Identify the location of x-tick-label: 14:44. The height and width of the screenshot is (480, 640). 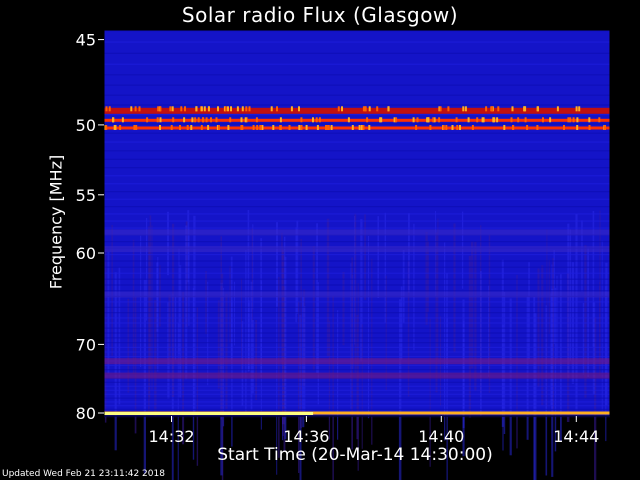
(576, 436).